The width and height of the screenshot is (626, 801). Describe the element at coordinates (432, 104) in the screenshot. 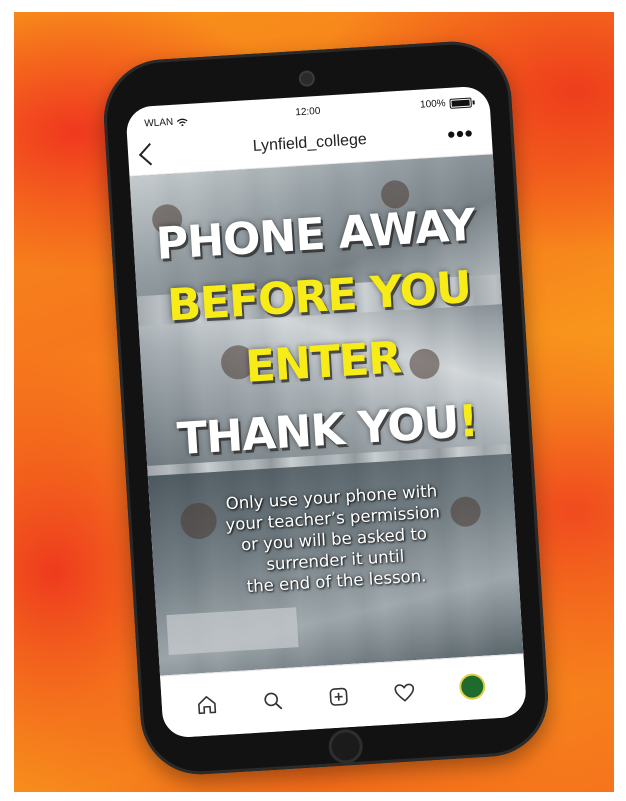

I see `battery-label: 100%` at that location.